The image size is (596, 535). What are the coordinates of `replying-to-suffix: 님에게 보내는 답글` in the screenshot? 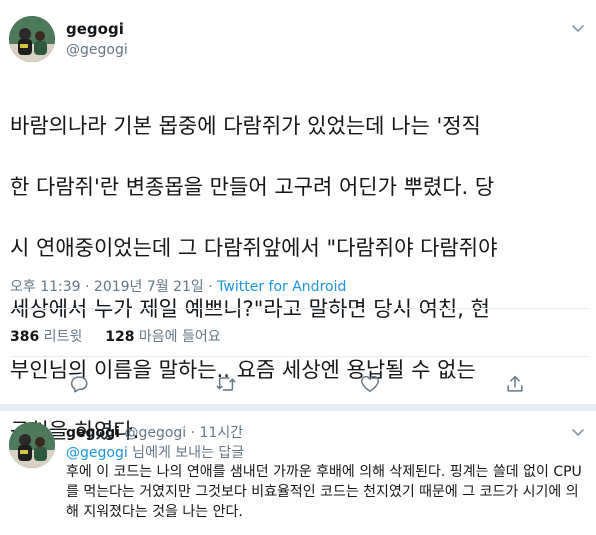 It's located at (186, 453).